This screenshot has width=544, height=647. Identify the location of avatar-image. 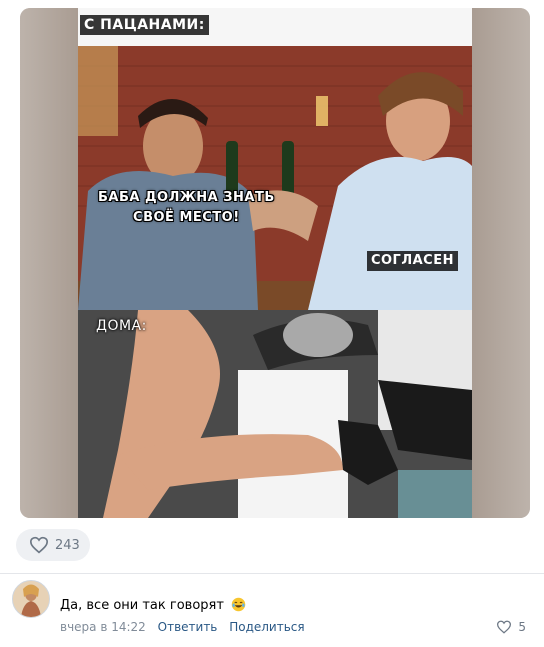
(31, 599).